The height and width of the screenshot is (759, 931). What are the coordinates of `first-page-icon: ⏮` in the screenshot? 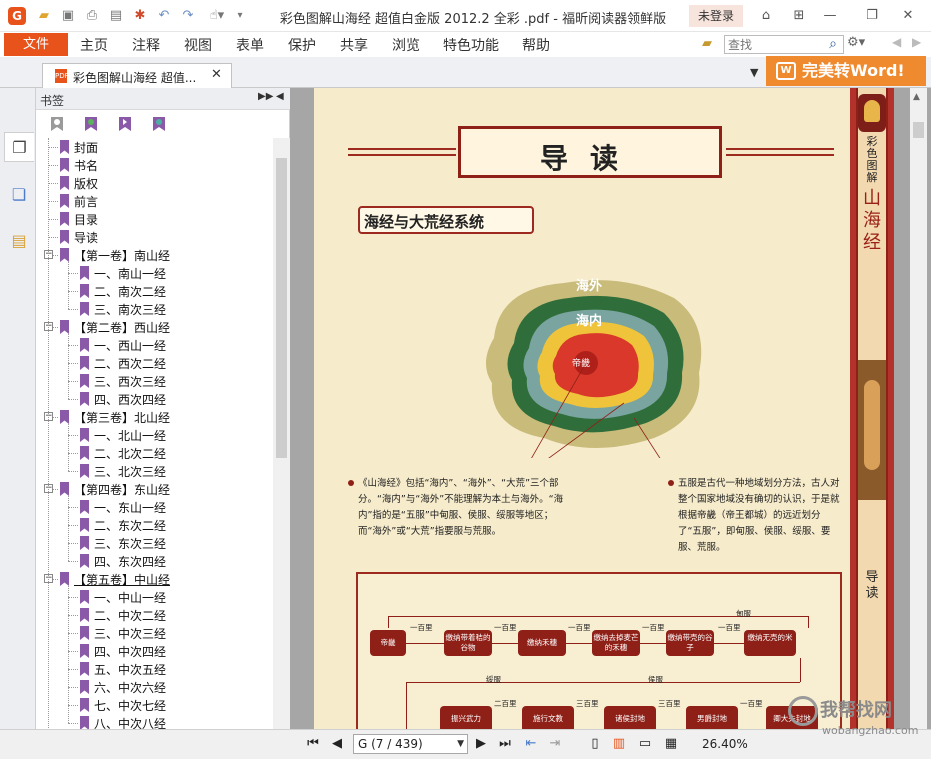 It's located at (313, 744).